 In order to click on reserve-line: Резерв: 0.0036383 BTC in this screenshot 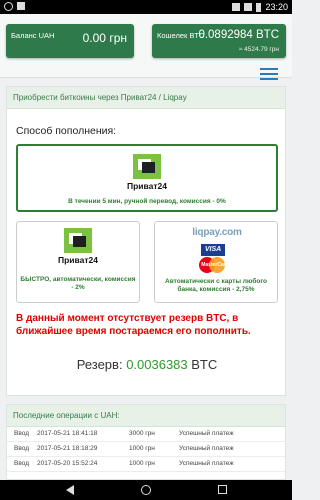, I will do `click(147, 364)`.